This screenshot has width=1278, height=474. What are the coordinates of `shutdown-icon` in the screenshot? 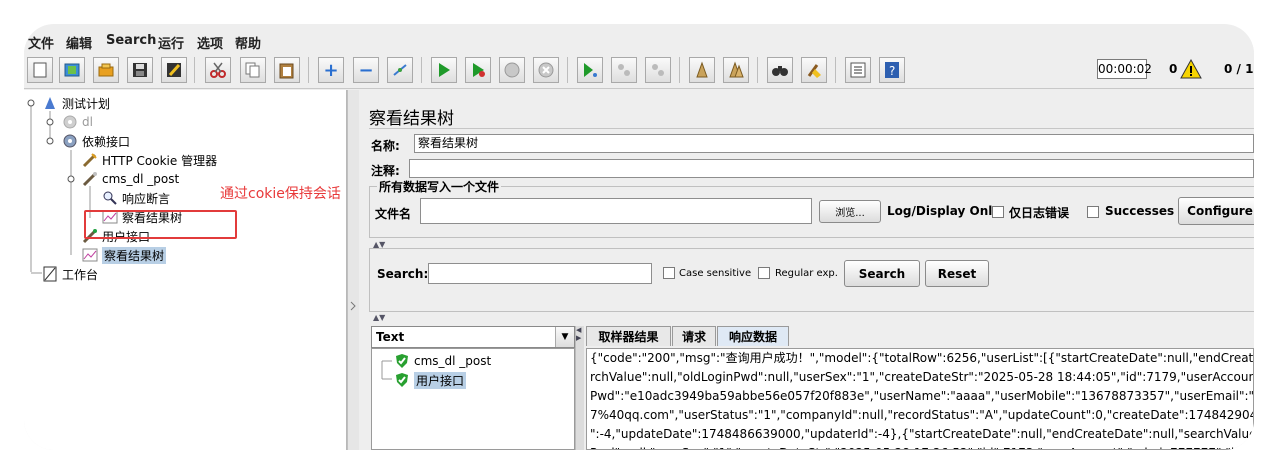 It's located at (546, 70).